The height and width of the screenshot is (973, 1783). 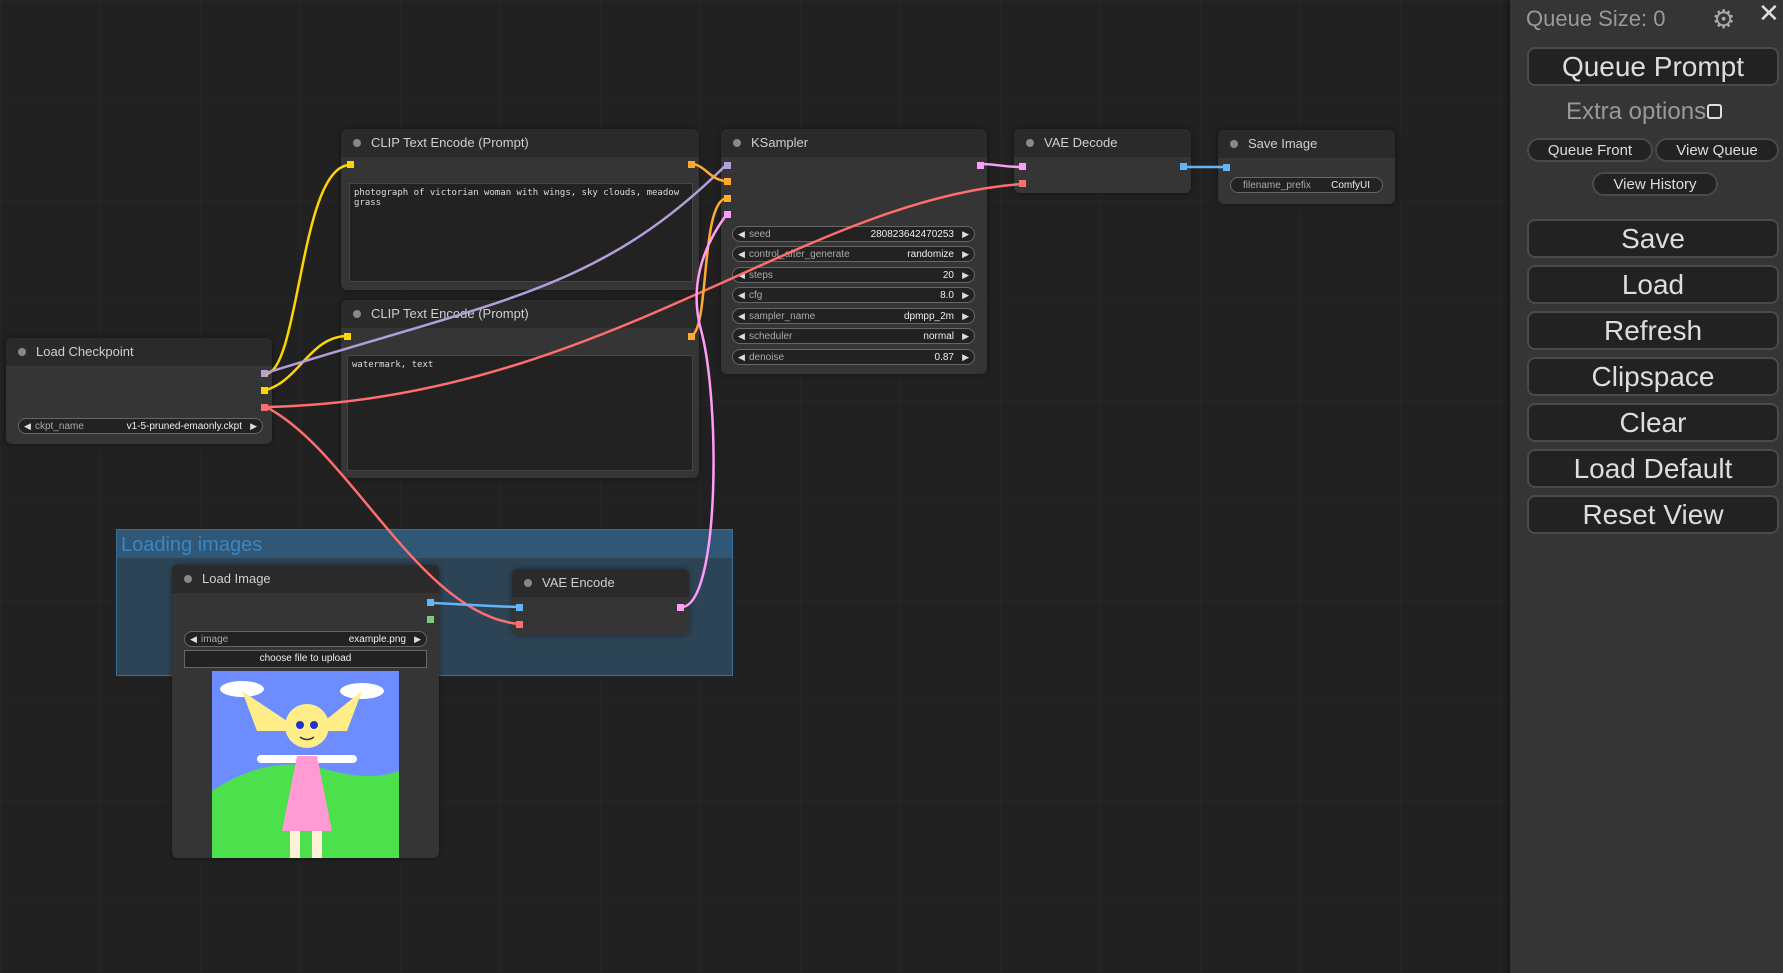 What do you see at coordinates (1636, 111) in the screenshot?
I see `extra-options-label: Extra options` at bounding box center [1636, 111].